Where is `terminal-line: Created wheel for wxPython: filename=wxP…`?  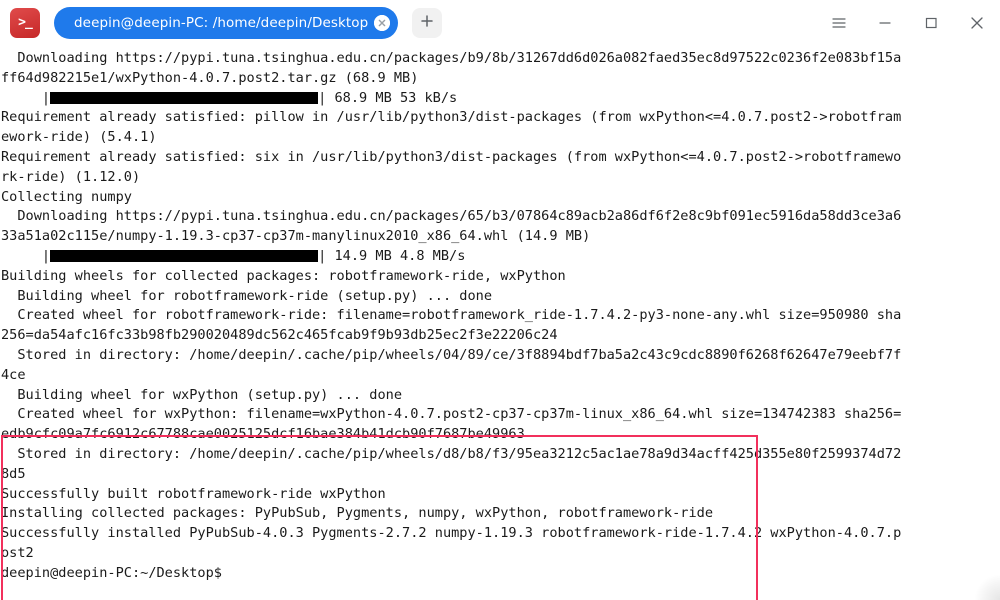
terminal-line: Created wheel for wxPython: filename=wxP… is located at coordinates (451, 414).